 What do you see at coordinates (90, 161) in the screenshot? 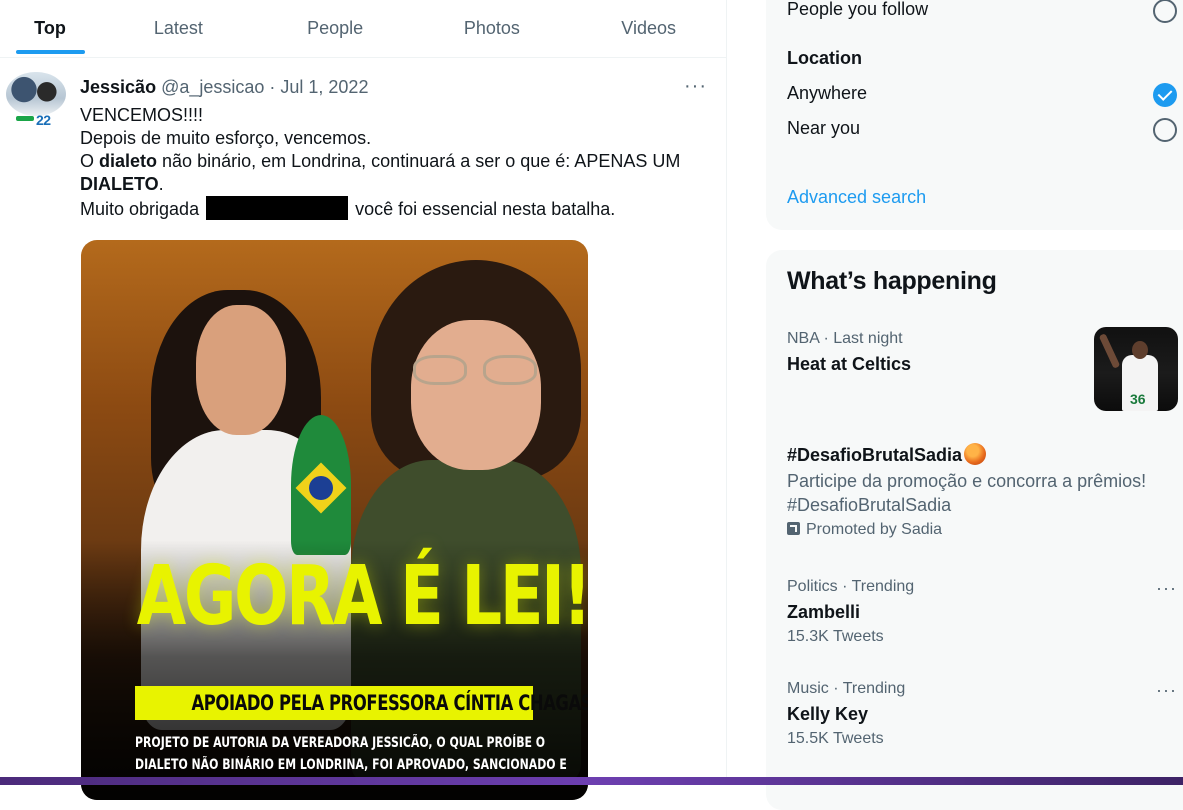
I see `text-fragment: O` at bounding box center [90, 161].